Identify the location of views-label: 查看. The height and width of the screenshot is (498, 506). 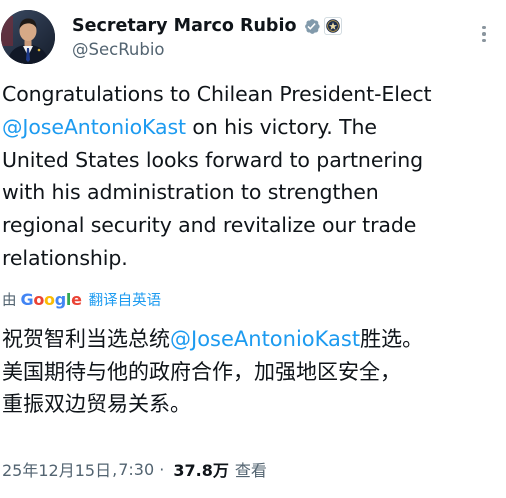
(251, 469).